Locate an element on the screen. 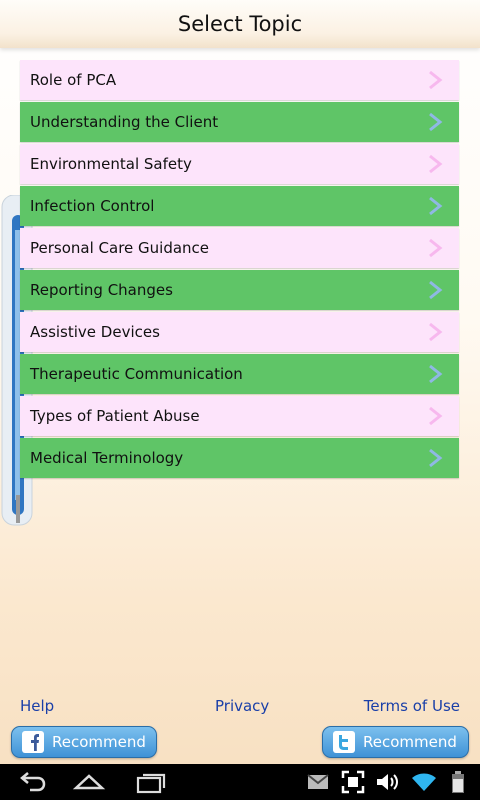 This screenshot has height=800, width=480. topic-label: Reporting Changes is located at coordinates (101, 290).